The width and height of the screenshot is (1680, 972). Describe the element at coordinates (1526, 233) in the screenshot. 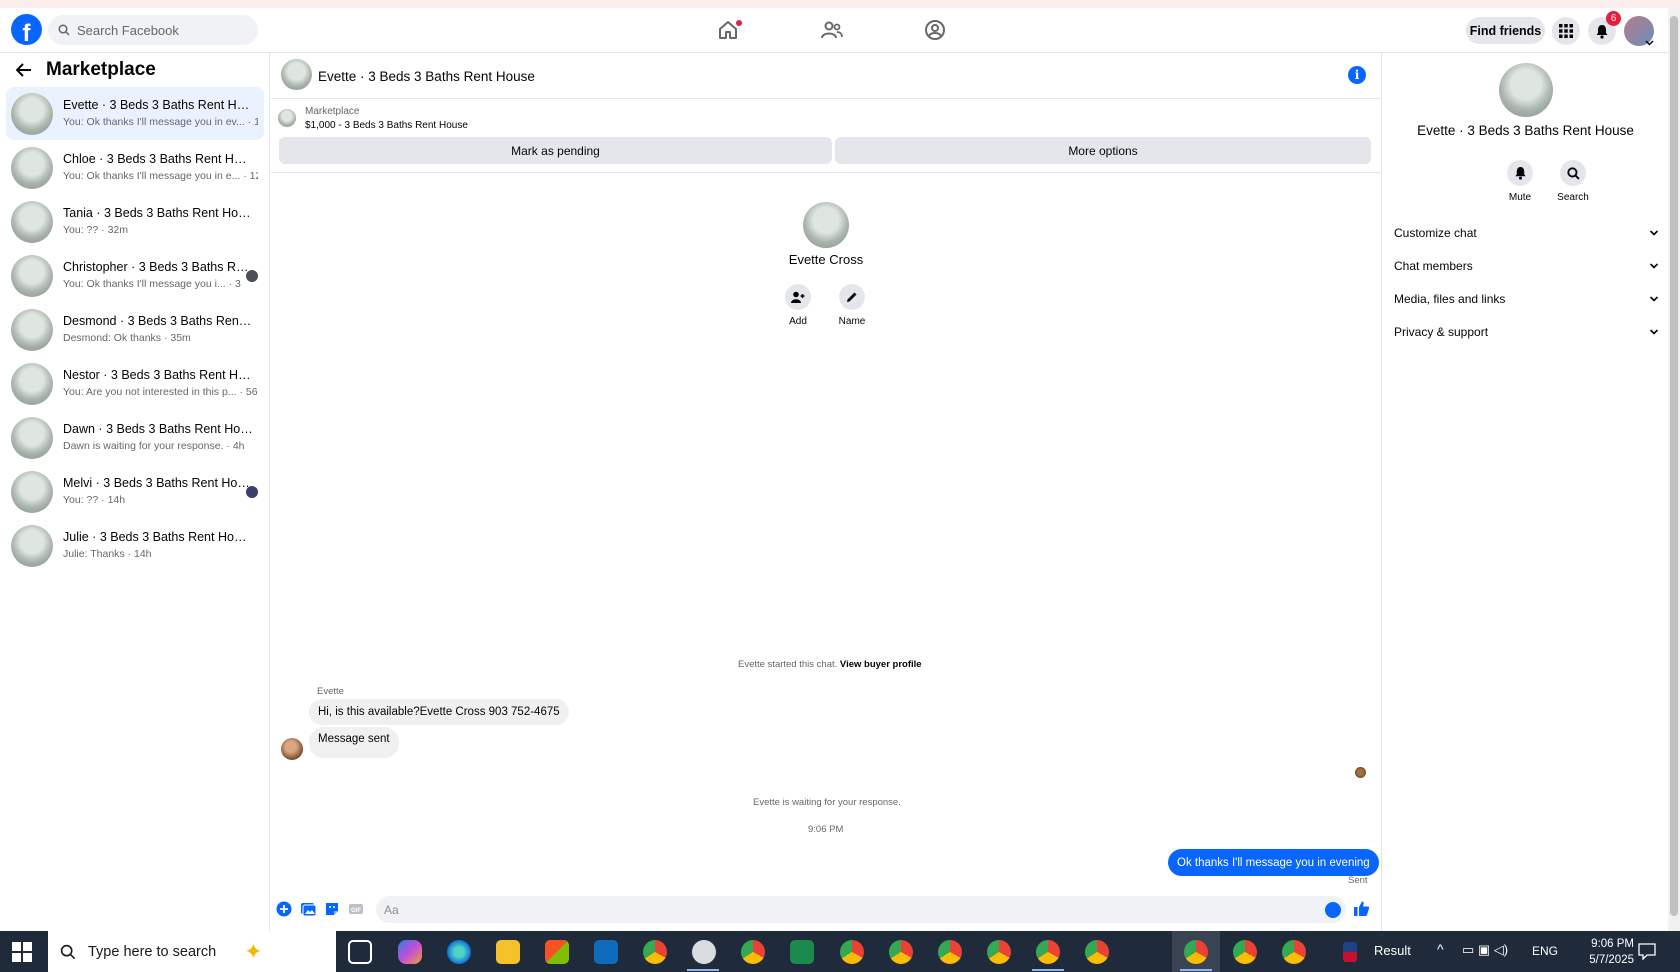

I see `customize-chat-row: Customize chat` at that location.